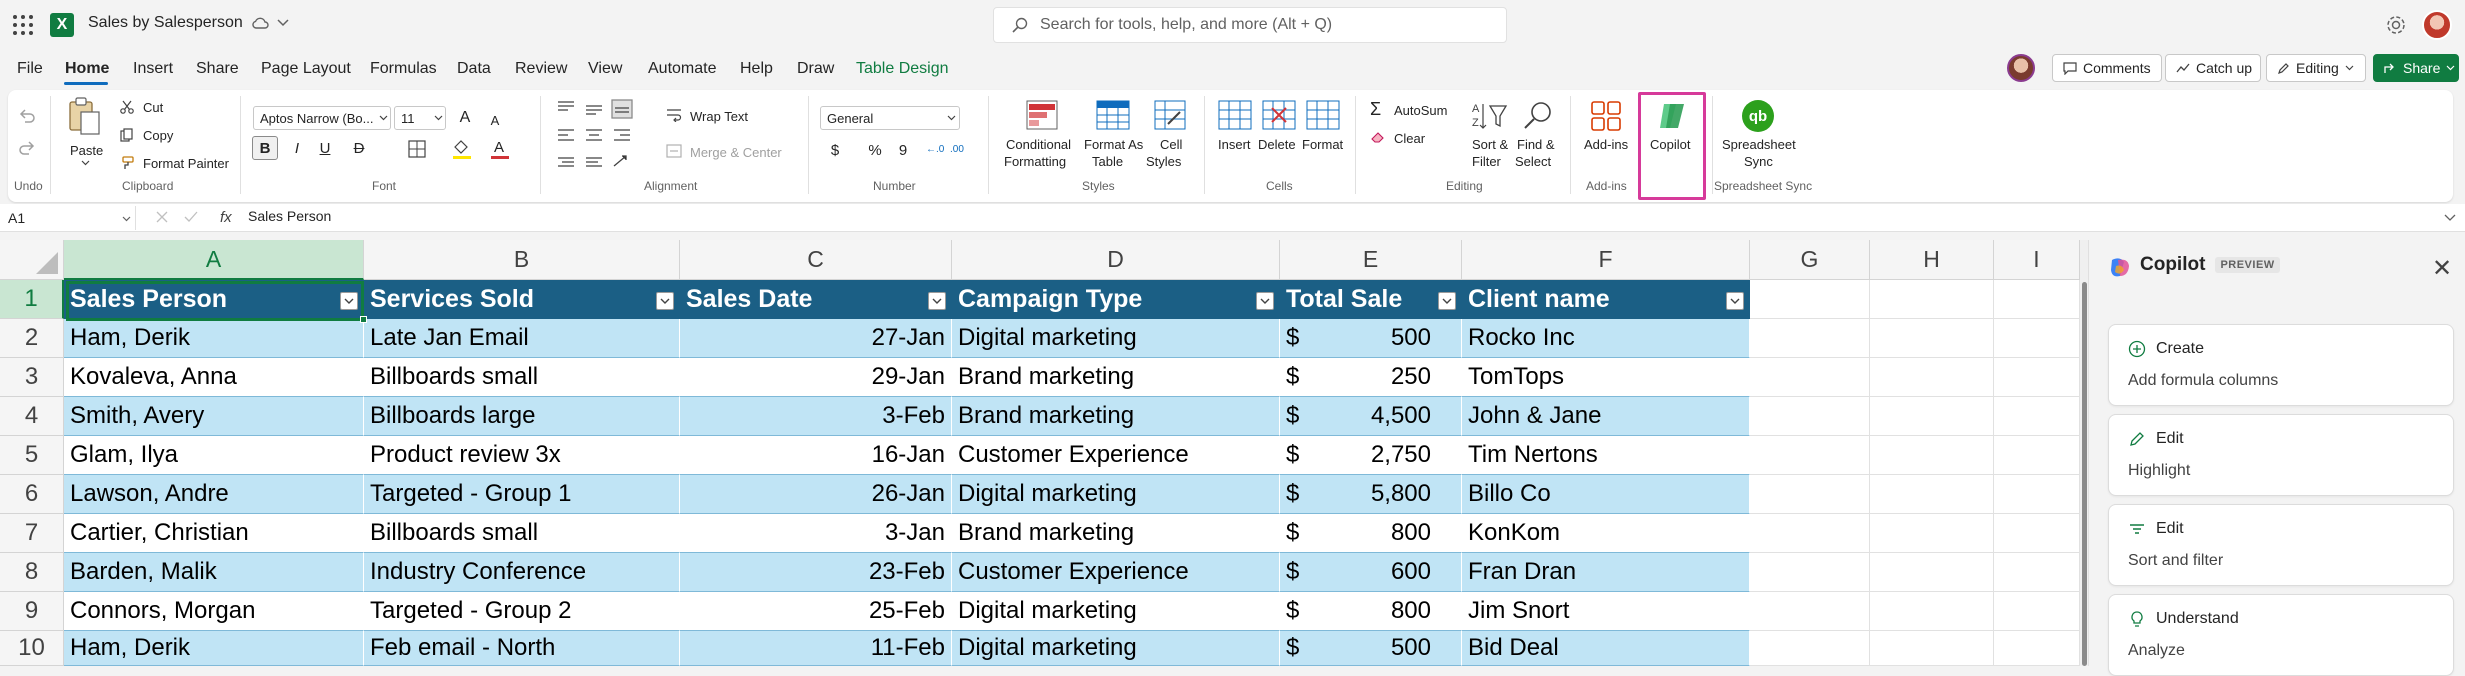  What do you see at coordinates (32, 299) in the screenshot?
I see `row-header: 1` at bounding box center [32, 299].